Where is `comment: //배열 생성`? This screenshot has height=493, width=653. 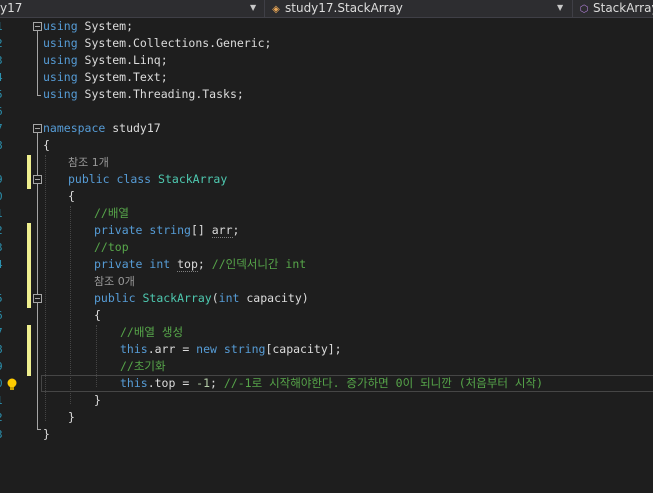
comment: //배열 생성 is located at coordinates (152, 332).